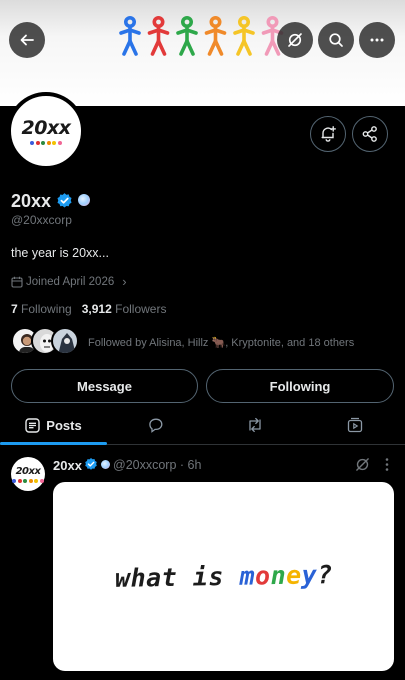 The width and height of the screenshot is (405, 680). I want to click on bell-plus-icon, so click(328, 134).